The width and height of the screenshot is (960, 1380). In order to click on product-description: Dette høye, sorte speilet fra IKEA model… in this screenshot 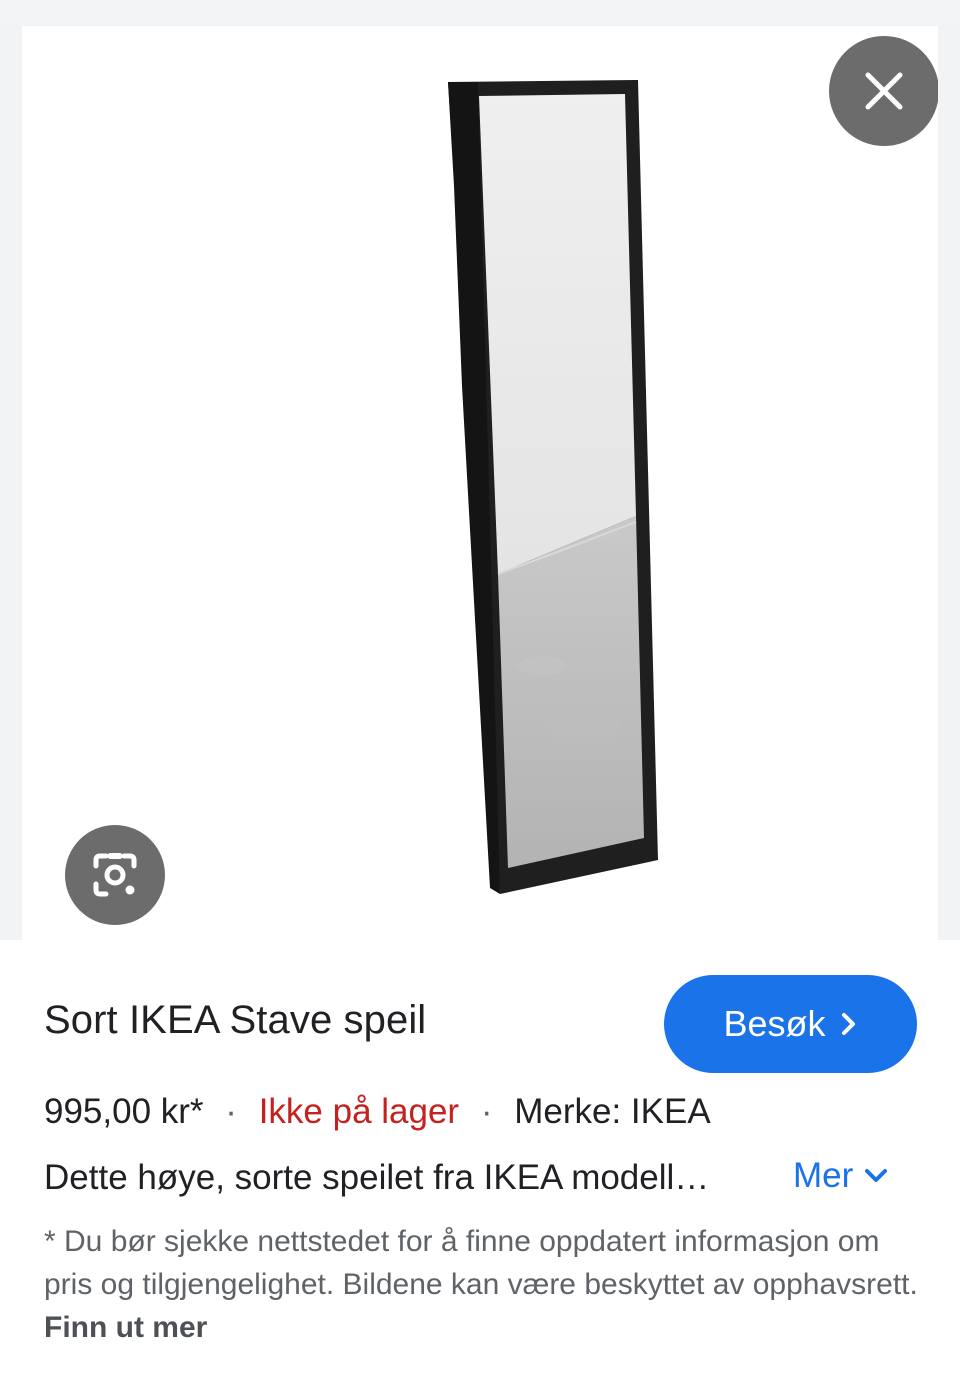, I will do `click(377, 1177)`.